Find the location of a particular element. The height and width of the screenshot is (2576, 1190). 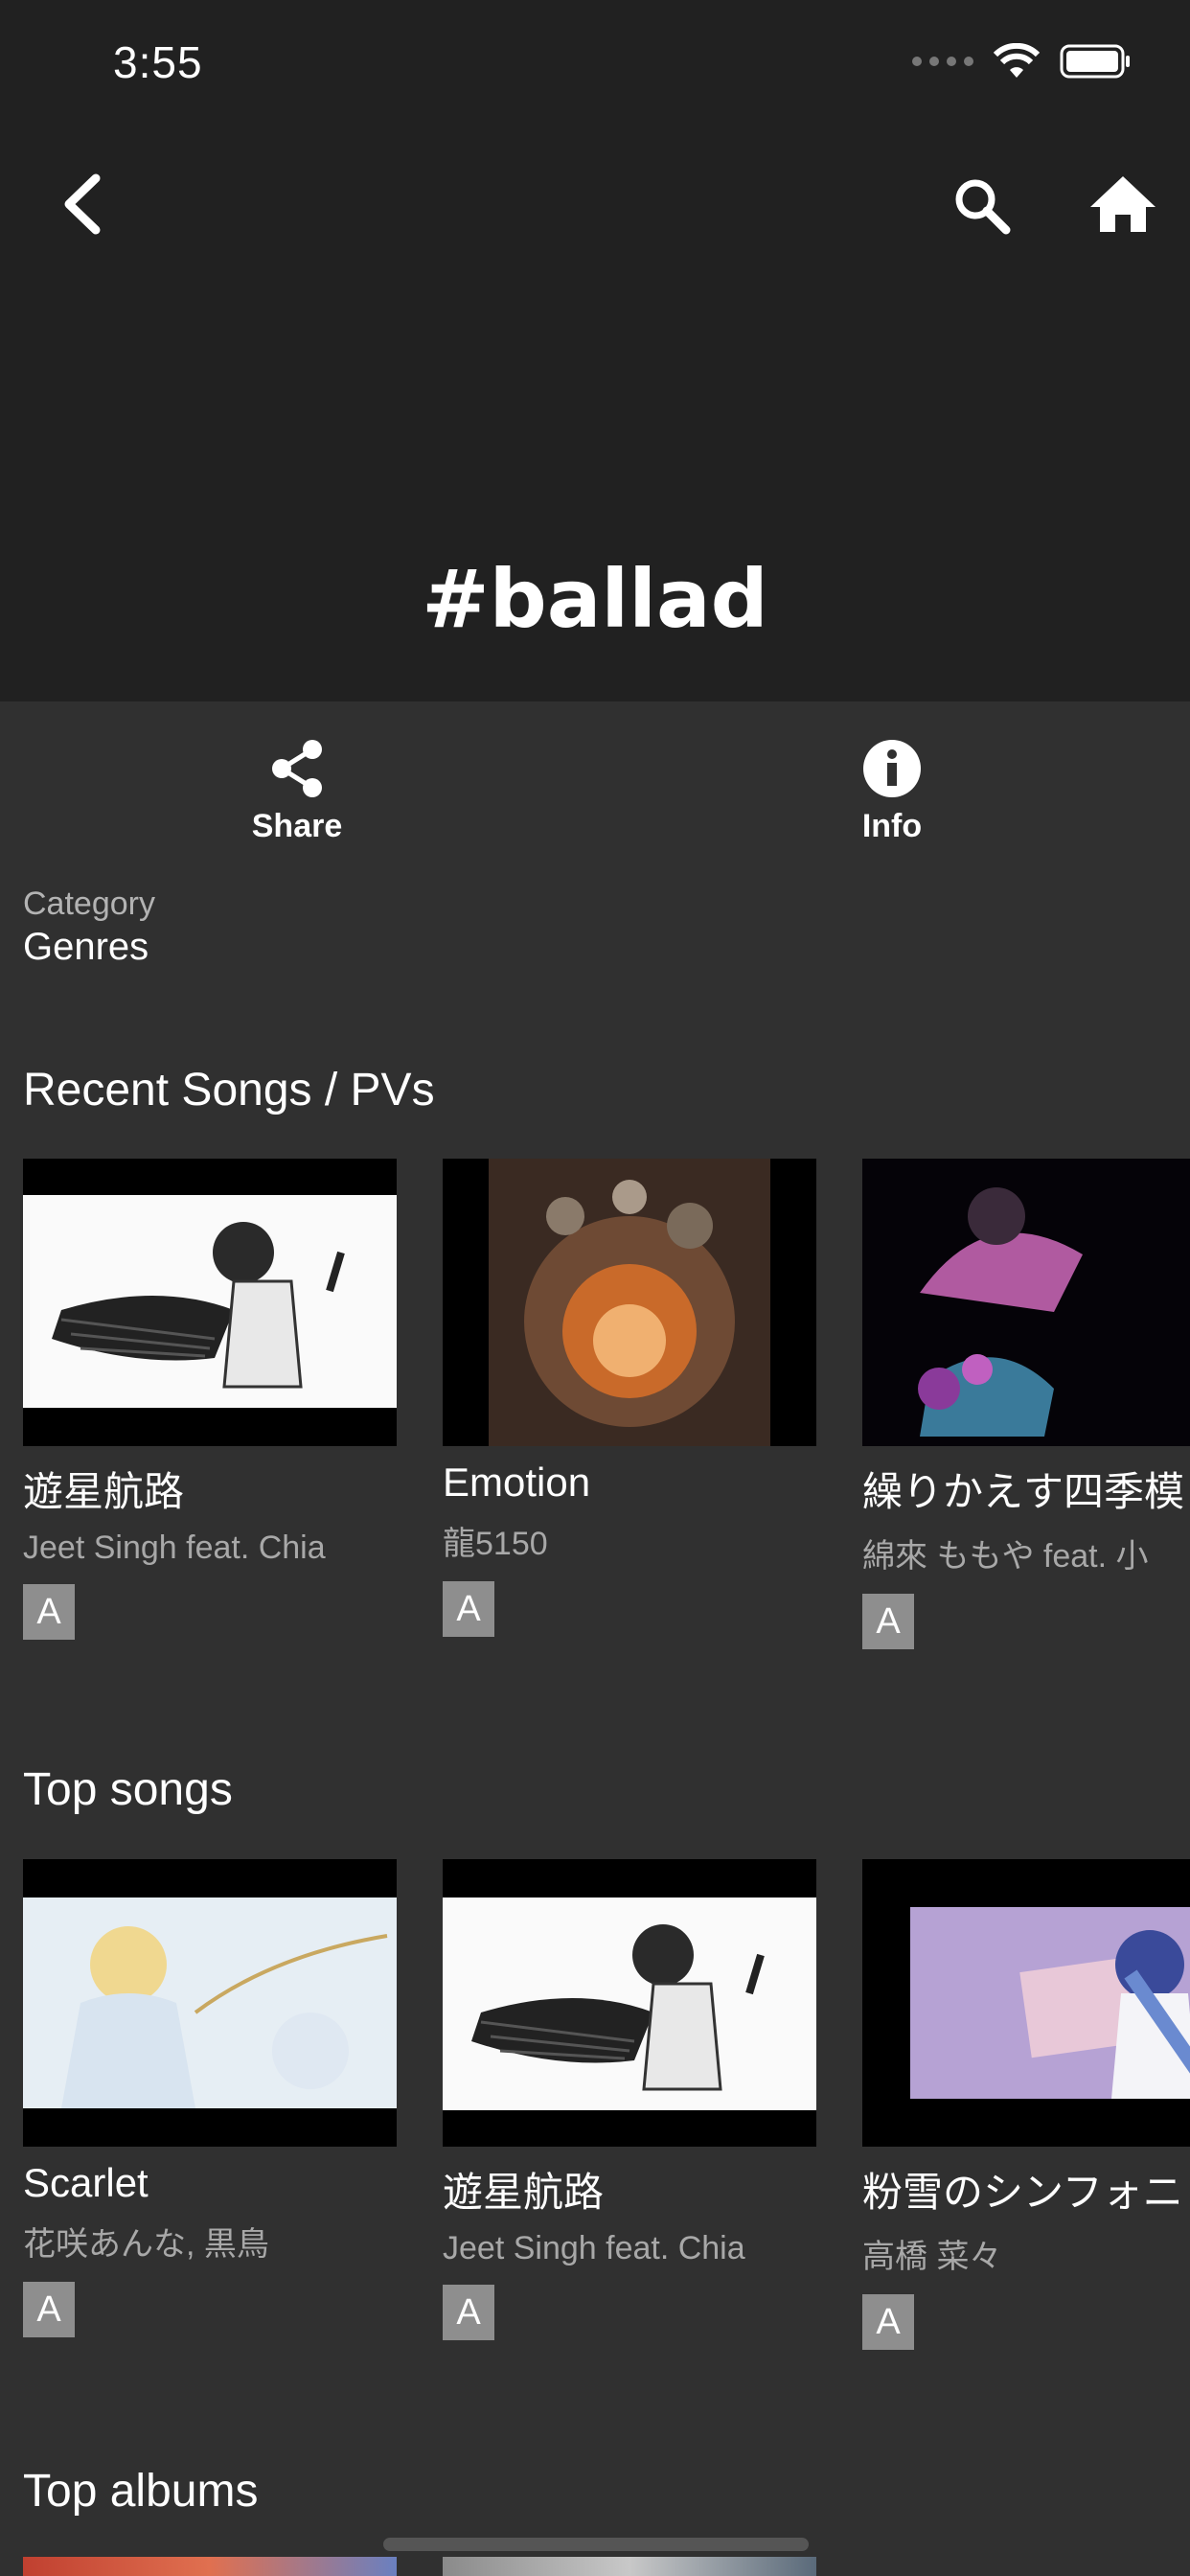

status-time: 3:55 is located at coordinates (158, 62).